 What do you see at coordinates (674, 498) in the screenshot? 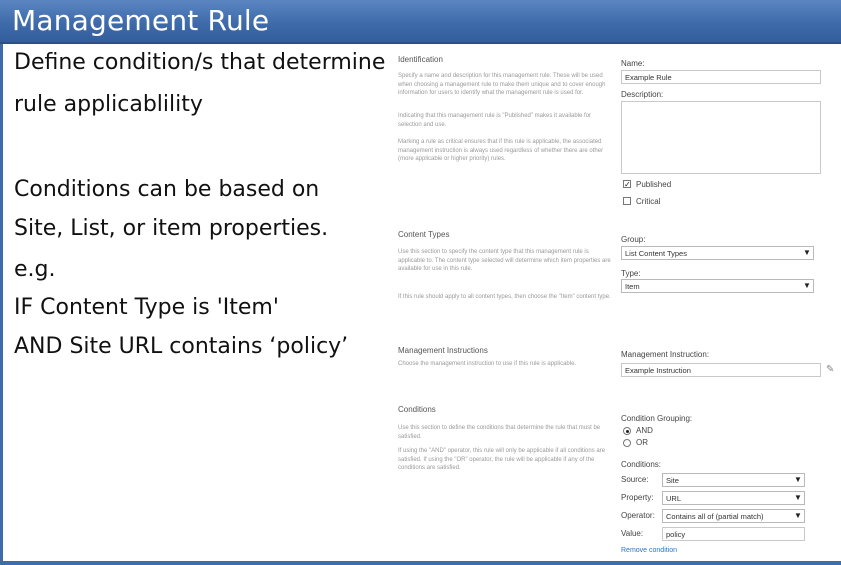
I see `property-select-value: URL` at bounding box center [674, 498].